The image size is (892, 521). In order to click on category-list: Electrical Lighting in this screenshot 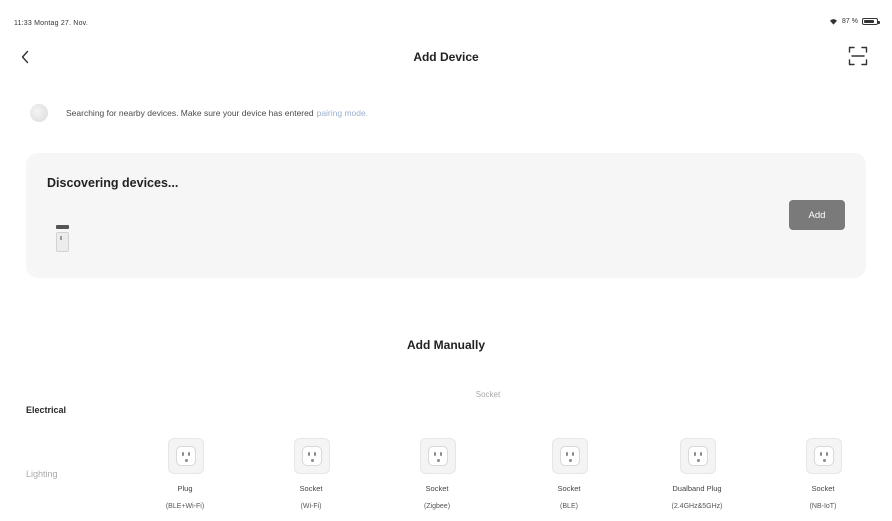, I will do `click(42, 454)`.